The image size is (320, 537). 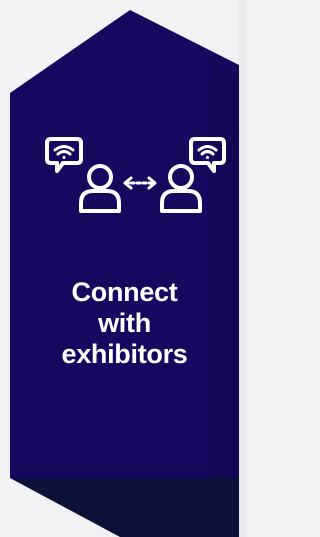 What do you see at coordinates (100, 188) in the screenshot?
I see `left-person-icon` at bounding box center [100, 188].